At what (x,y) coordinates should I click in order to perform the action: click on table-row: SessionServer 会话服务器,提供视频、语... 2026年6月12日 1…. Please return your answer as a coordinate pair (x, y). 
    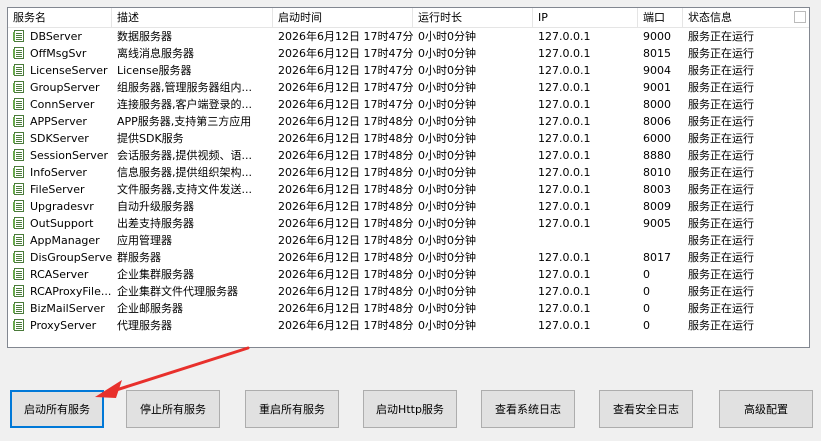
    Looking at the image, I should click on (408, 155).